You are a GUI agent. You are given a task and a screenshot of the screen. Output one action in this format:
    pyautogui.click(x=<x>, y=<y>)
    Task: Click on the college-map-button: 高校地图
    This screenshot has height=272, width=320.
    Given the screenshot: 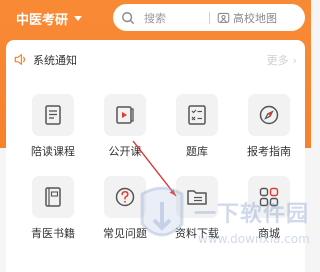 What is the action you would take?
    pyautogui.click(x=247, y=17)
    